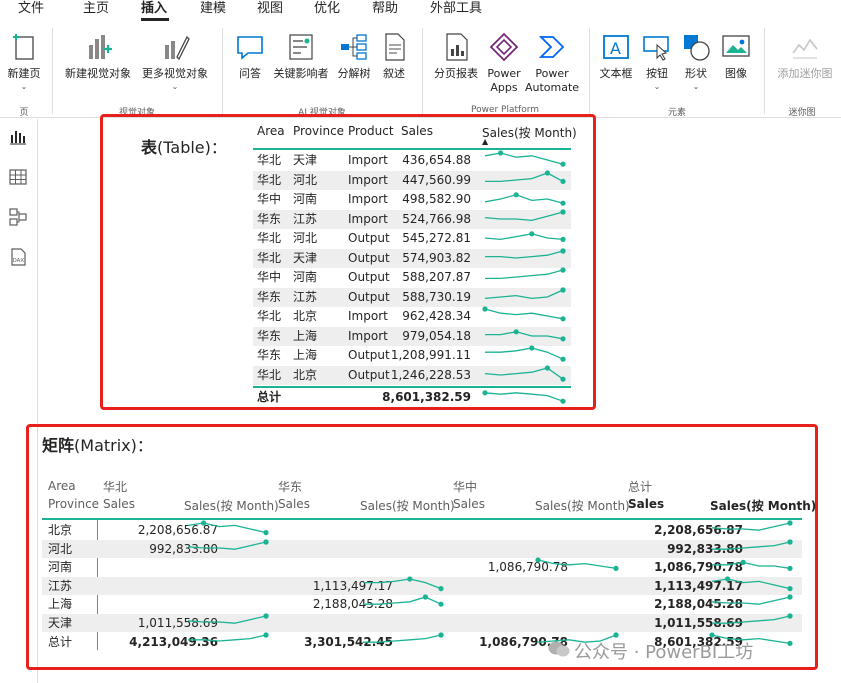  I want to click on report-view-icon, so click(18, 137).